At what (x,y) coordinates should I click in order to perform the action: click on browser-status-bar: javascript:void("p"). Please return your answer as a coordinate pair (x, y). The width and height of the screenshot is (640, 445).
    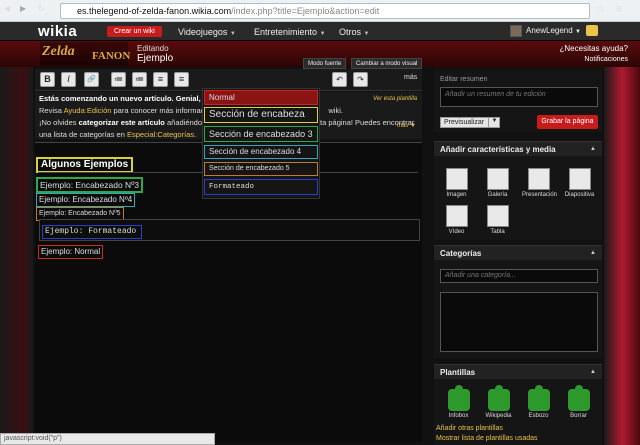
    Looking at the image, I should click on (107, 439).